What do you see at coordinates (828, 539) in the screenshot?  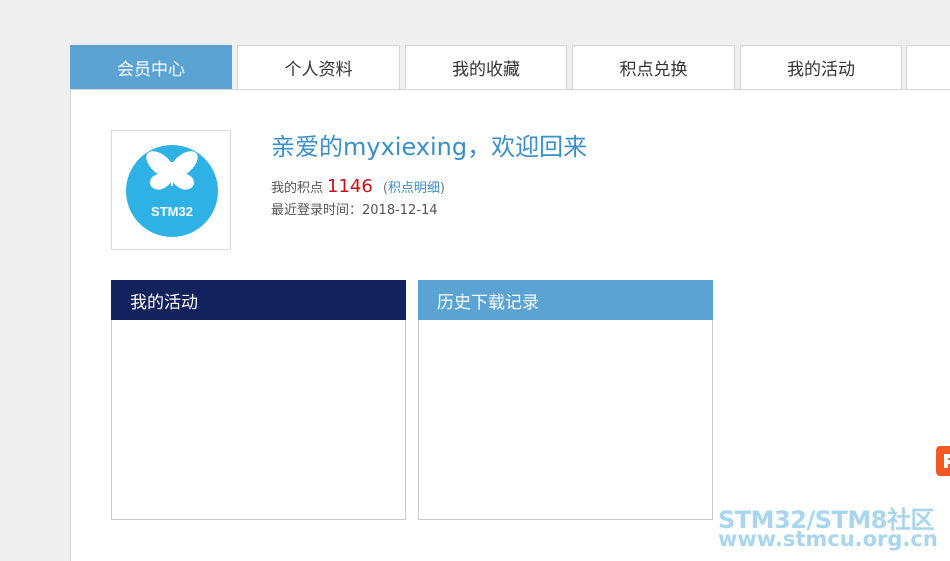 I see `watermark-url: www.stmcu.org.cn` at bounding box center [828, 539].